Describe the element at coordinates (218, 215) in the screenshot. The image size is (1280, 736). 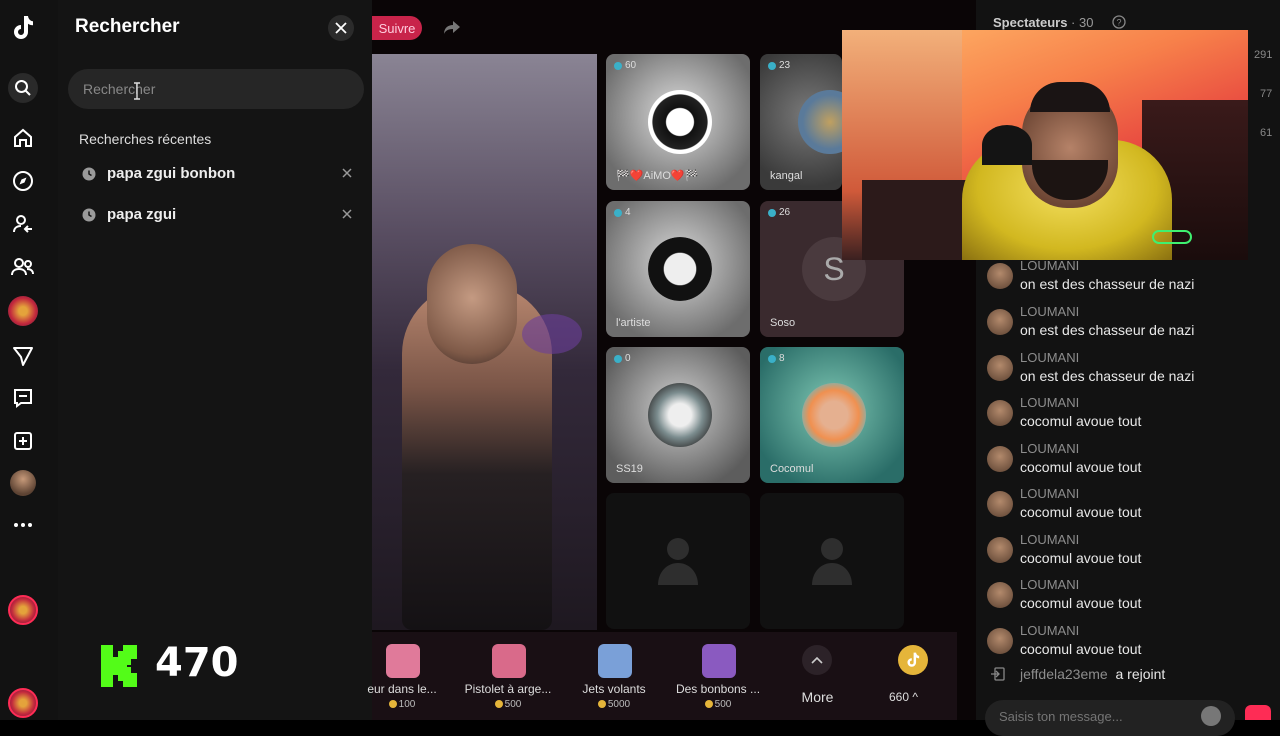
I see `recent-search-item: papa zgui` at that location.